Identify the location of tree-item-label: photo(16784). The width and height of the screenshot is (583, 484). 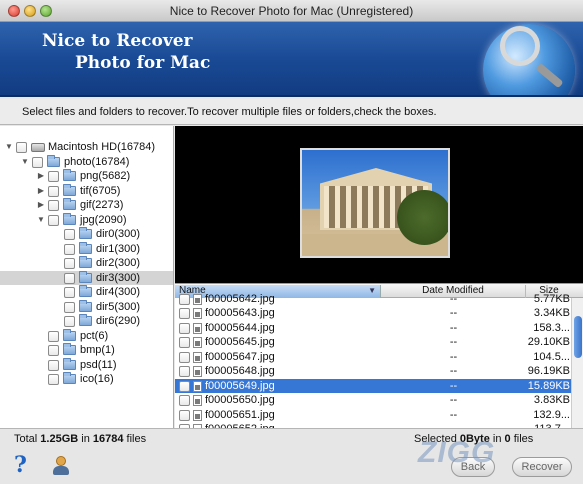
(97, 161).